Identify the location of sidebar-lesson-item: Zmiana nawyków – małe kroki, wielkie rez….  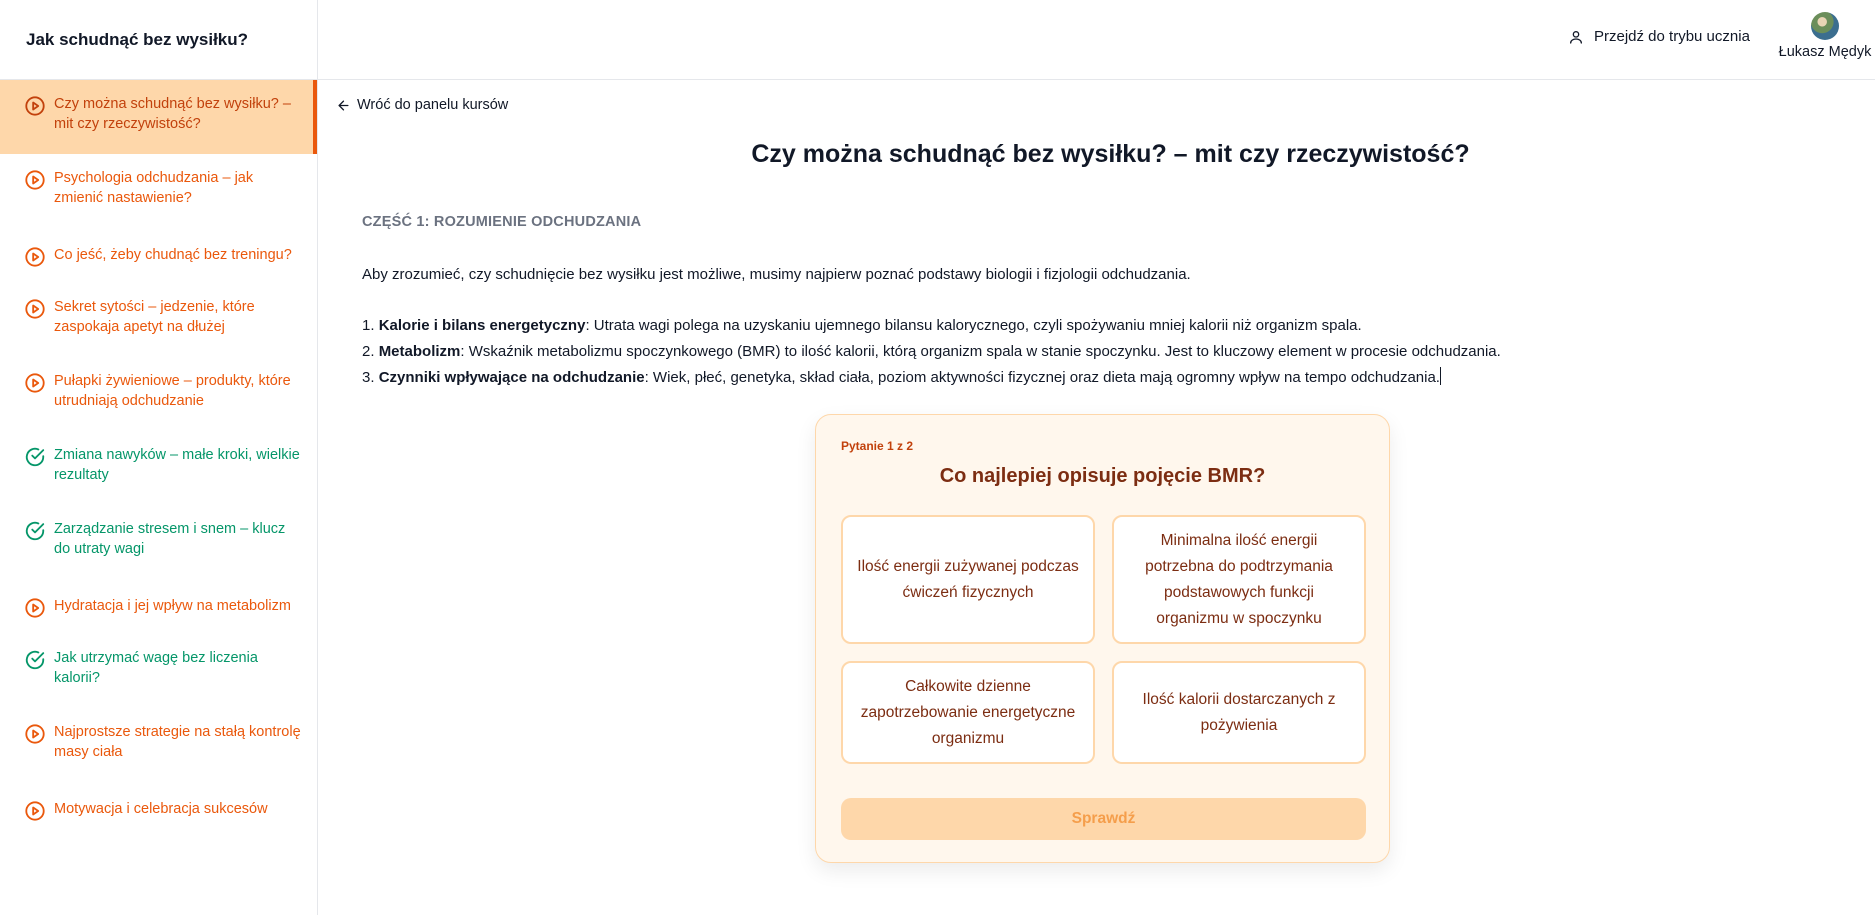
(158, 468).